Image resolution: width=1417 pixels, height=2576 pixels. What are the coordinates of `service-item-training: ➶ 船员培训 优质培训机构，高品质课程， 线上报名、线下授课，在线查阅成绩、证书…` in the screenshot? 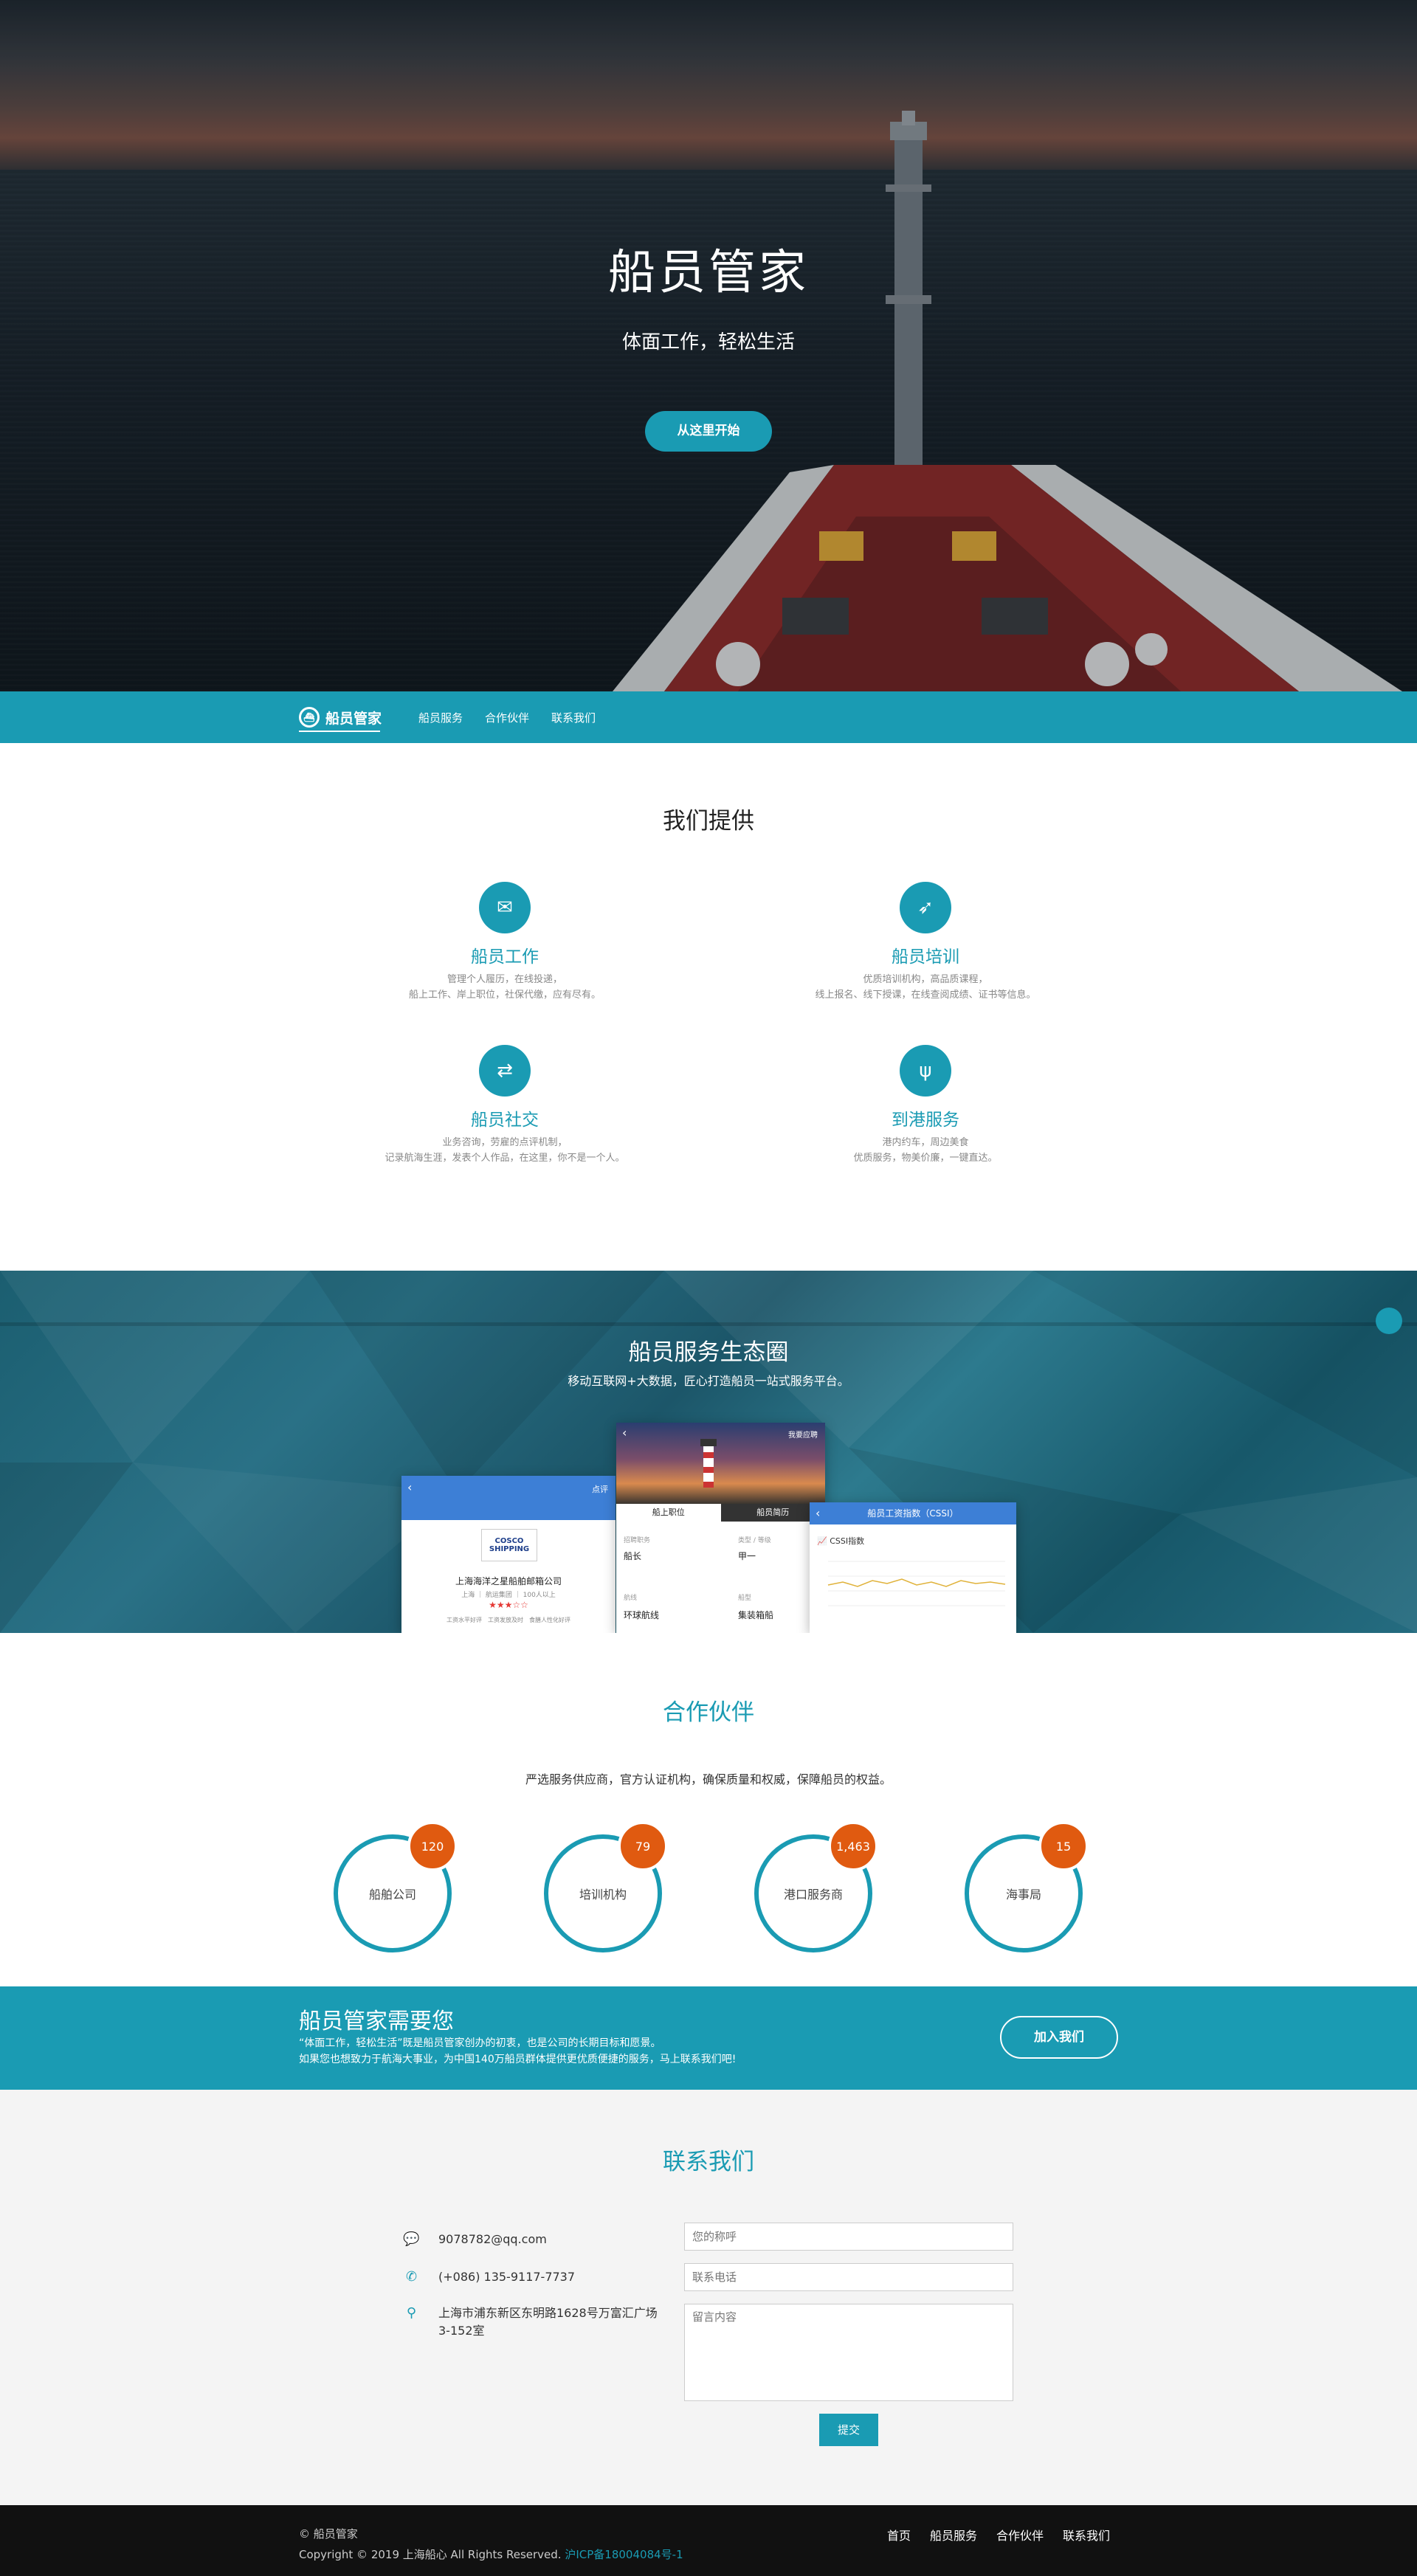 It's located at (925, 942).